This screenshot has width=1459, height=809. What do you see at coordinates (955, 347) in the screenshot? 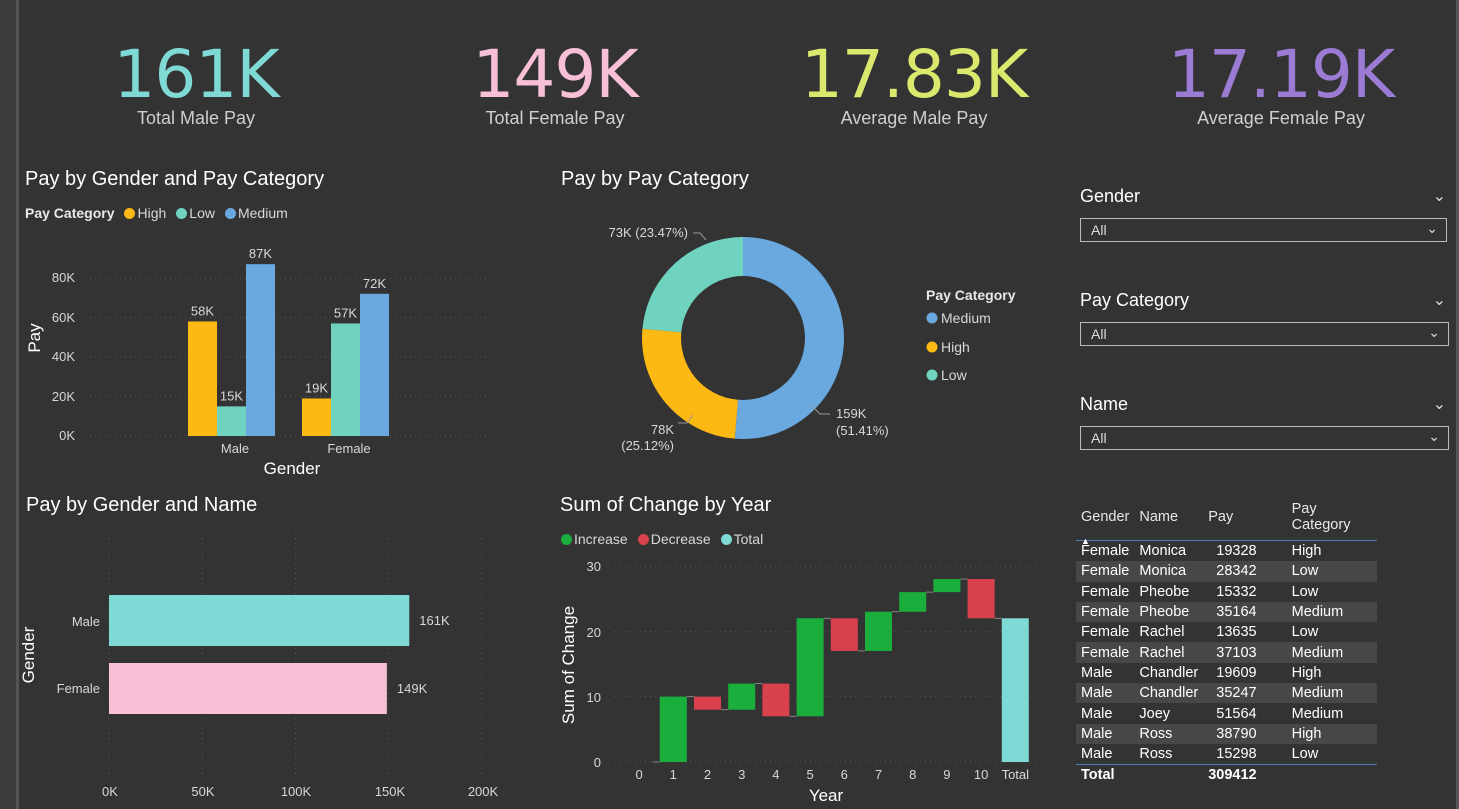
I see `legend-label-high: High` at bounding box center [955, 347].